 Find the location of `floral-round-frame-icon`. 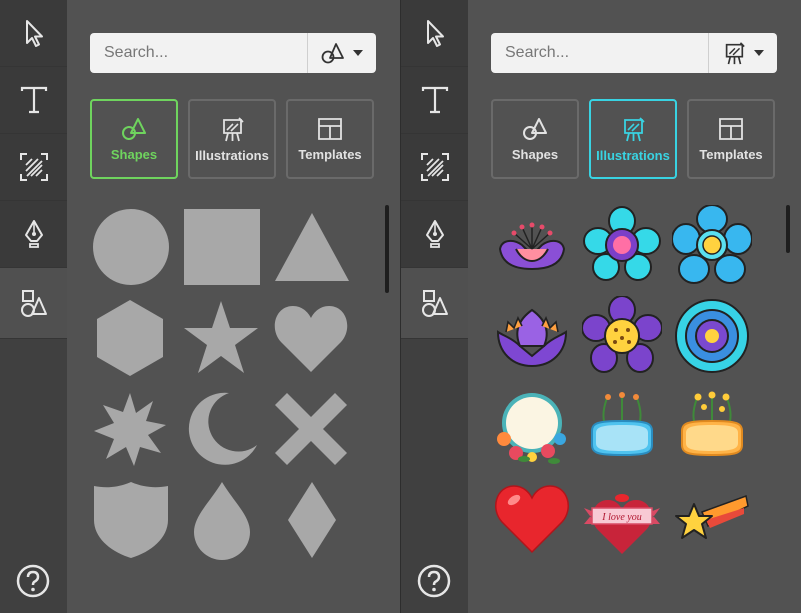

floral-round-frame-icon is located at coordinates (531, 428).